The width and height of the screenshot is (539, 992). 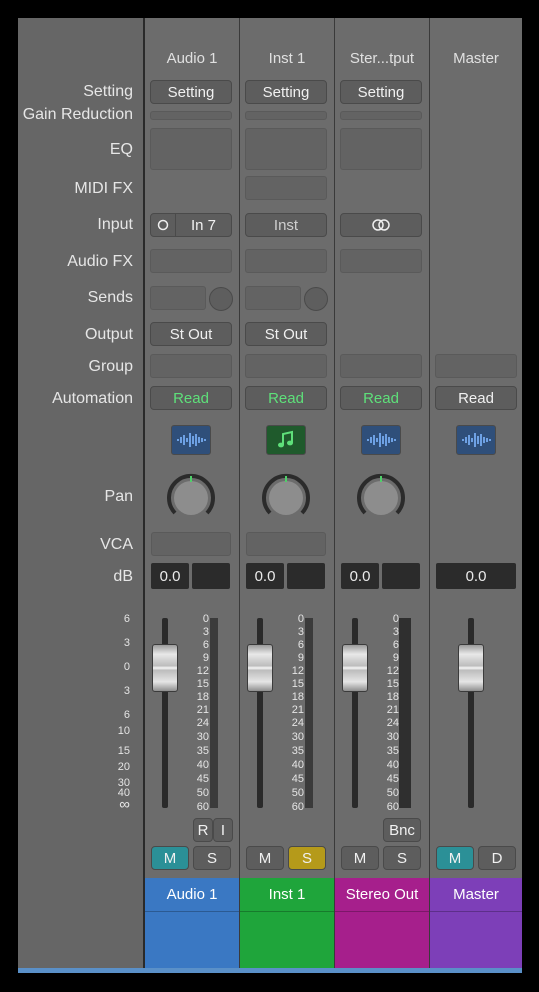 I want to click on dim-button: D, so click(x=497, y=858).